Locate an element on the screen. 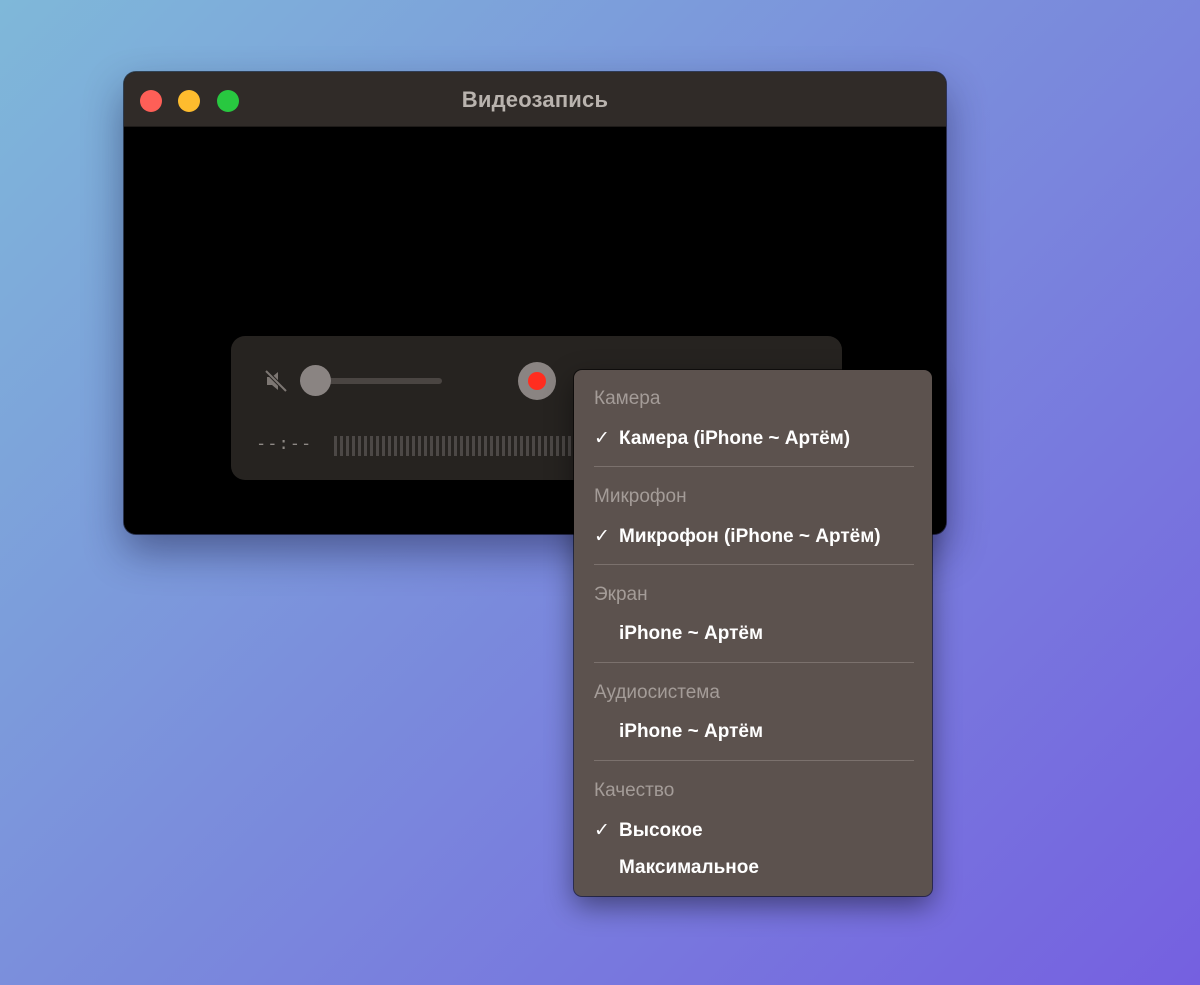 The image size is (1200, 985). menu-item-audio-iphone: iPhone ~ Артём is located at coordinates (678, 732).